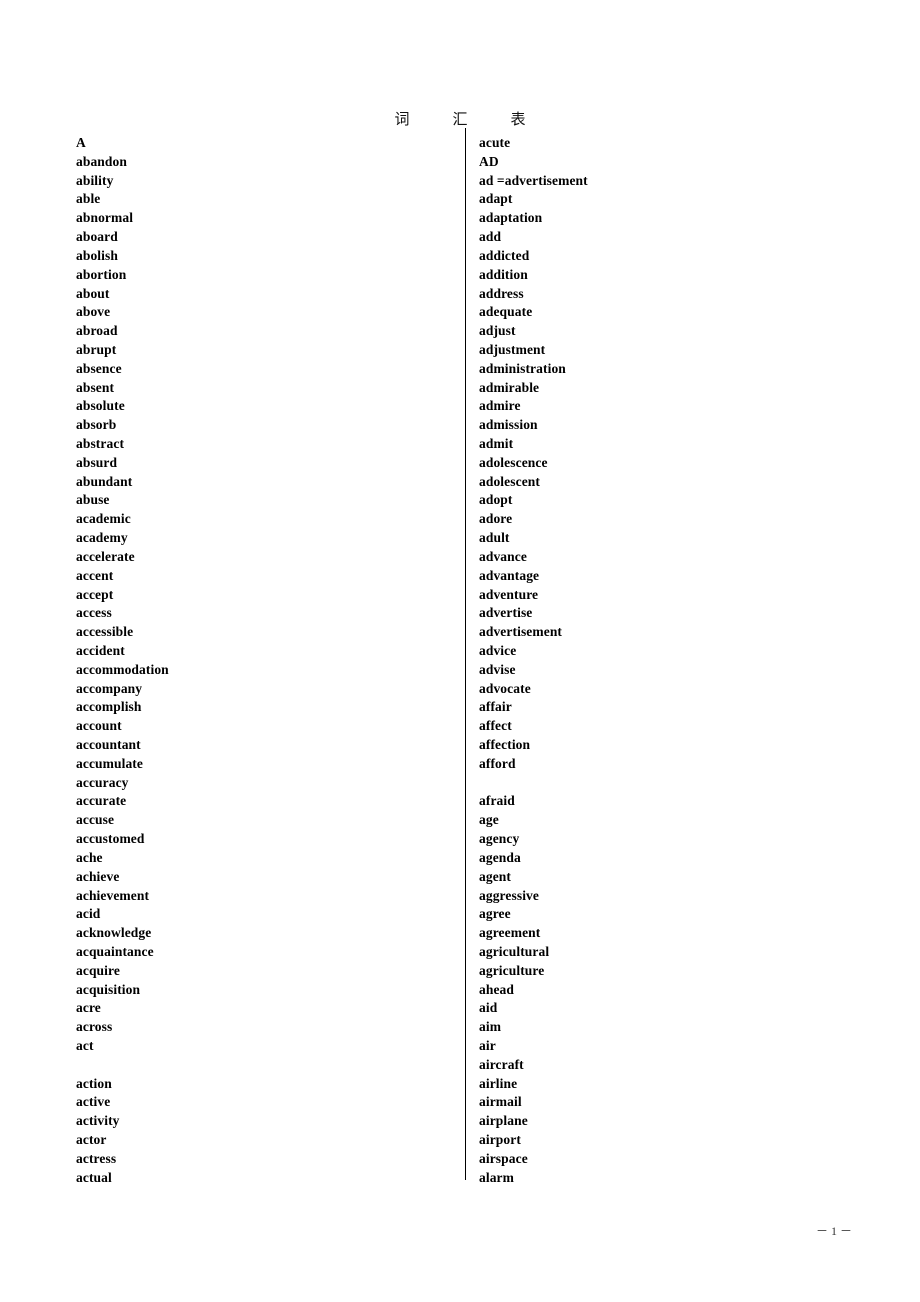  What do you see at coordinates (506, 312) in the screenshot?
I see `vocabulary-entry: adequate` at bounding box center [506, 312].